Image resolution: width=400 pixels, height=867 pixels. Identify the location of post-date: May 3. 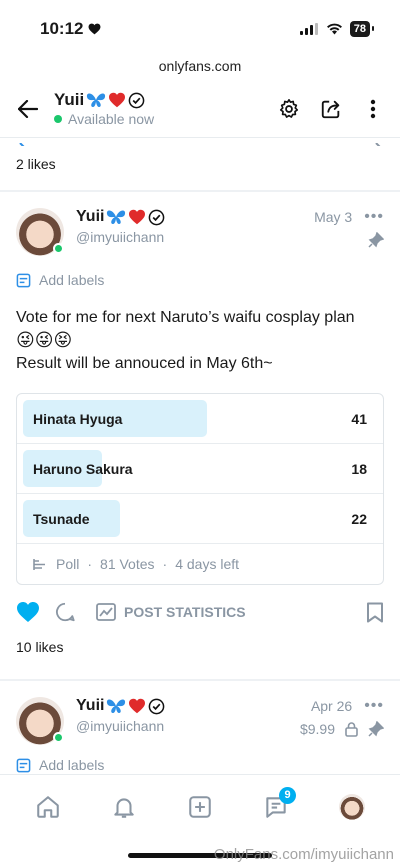
(333, 217).